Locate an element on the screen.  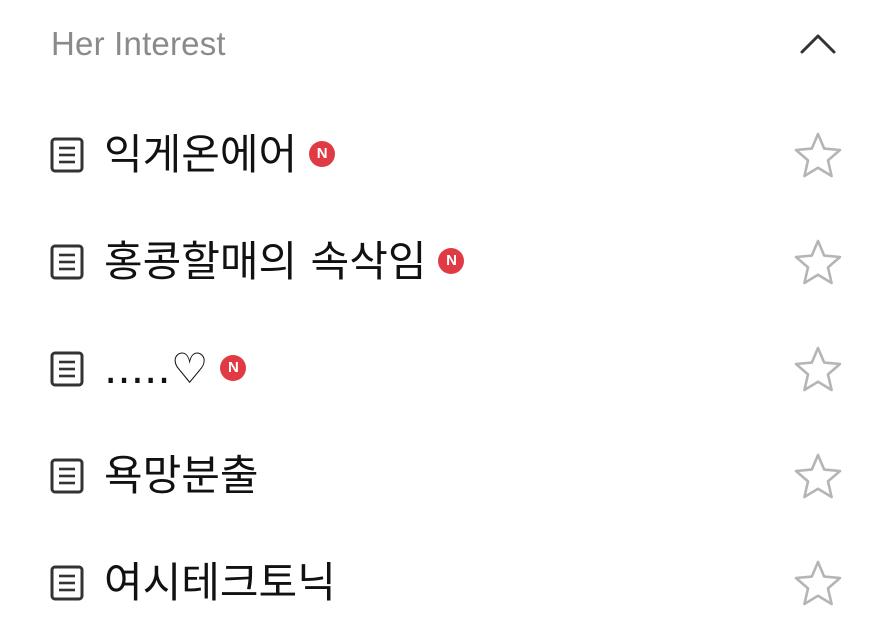
board-label-wrap: 욕망분출 is located at coordinates (181, 476).